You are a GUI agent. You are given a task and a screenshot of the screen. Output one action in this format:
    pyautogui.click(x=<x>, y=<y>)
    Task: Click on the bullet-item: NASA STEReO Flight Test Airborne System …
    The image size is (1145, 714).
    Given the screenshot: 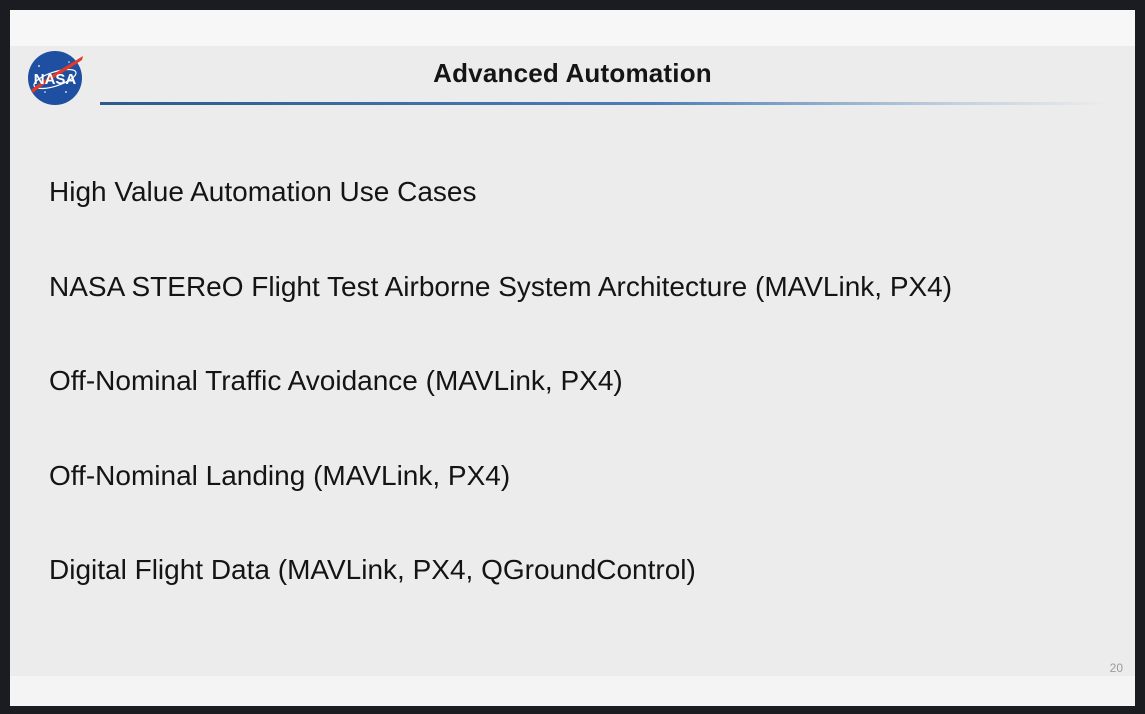 What is the action you would take?
    pyautogui.click(x=501, y=286)
    